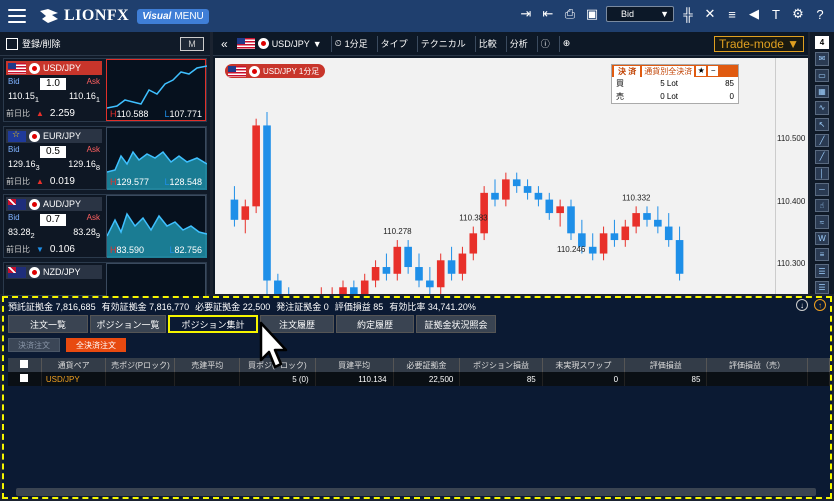  What do you see at coordinates (791, 263) in the screenshot?
I see `y-tick: 110.300` at bounding box center [791, 263].